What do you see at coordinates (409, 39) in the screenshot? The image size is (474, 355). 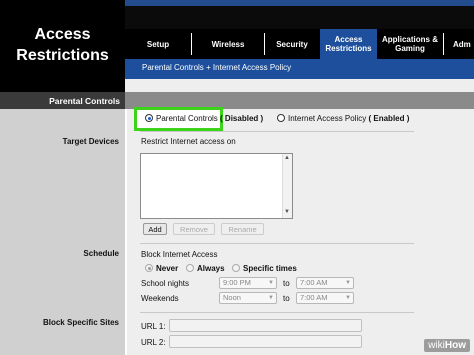 I see `tab-apps-label-line1: Applications &` at bounding box center [409, 39].